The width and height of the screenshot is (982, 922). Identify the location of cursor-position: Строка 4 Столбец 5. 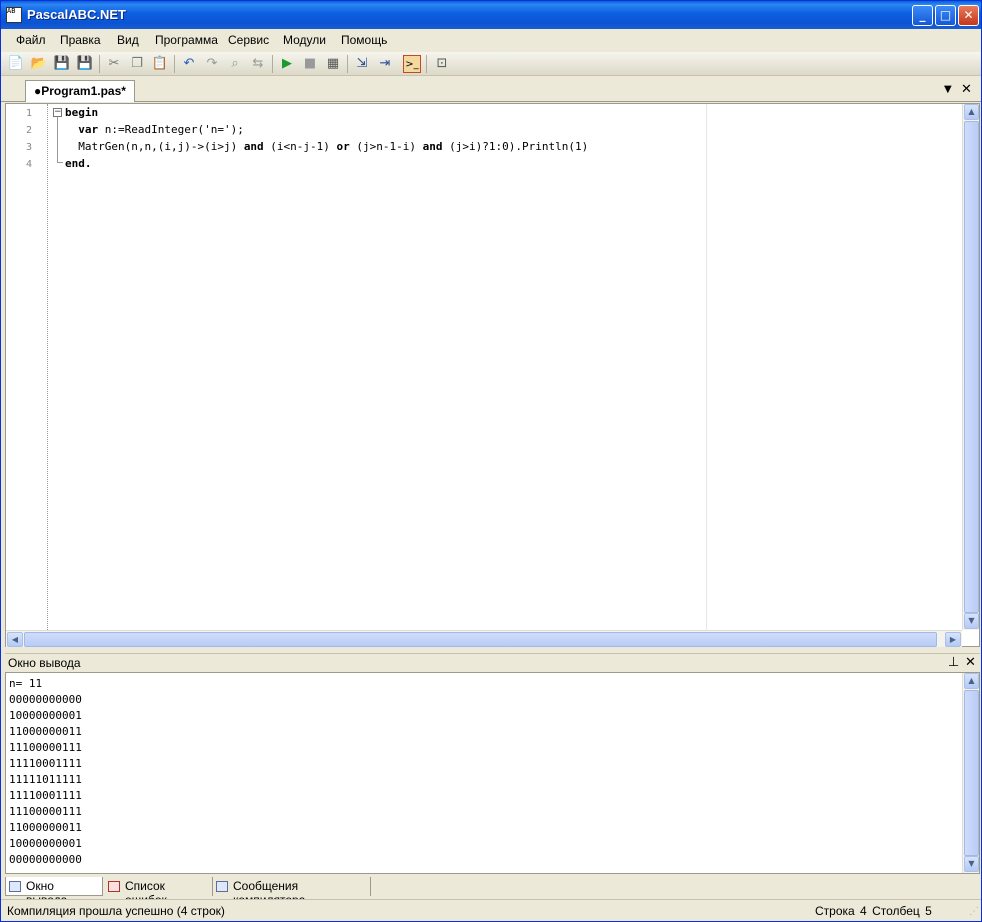
(873, 911).